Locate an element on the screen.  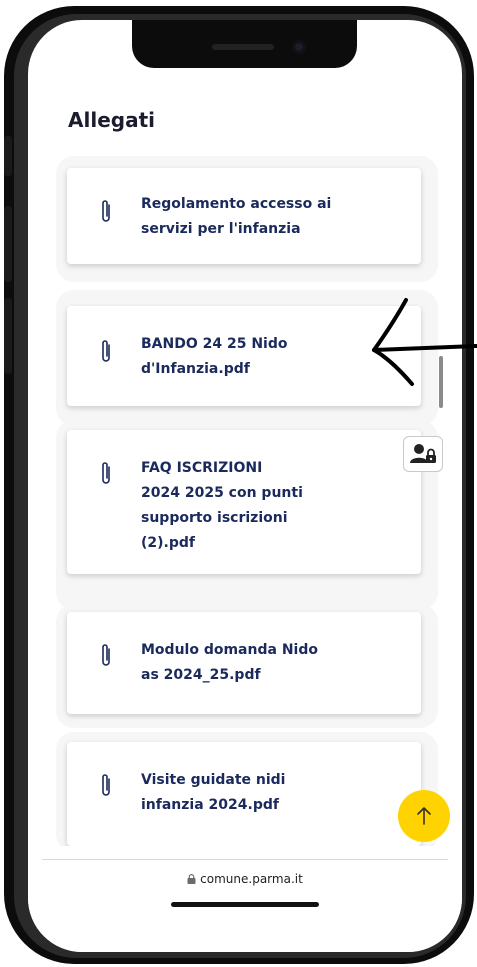
attachment-card: Visite guidate nidi infanzia 2024.pdf is located at coordinates (244, 794).